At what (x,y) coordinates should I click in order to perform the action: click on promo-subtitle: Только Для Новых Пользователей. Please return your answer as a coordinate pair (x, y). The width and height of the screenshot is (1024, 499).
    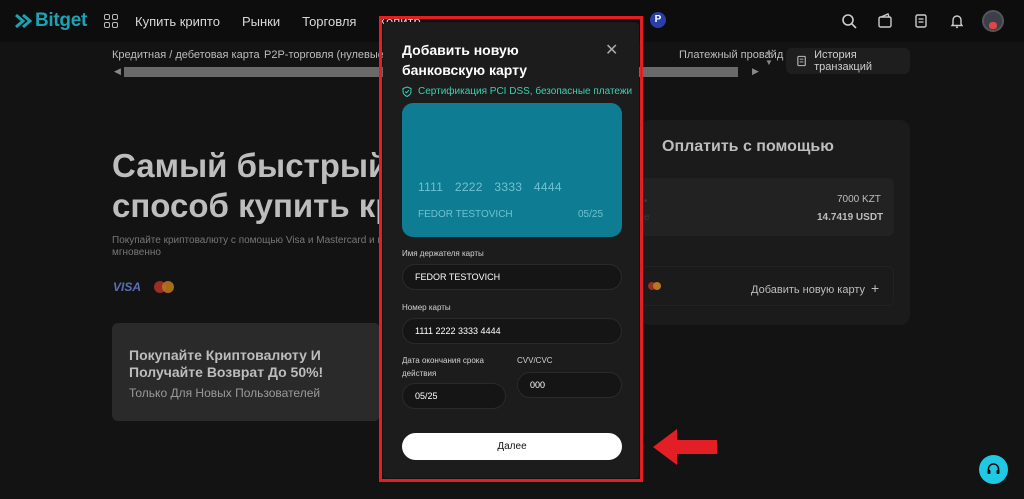
    Looking at the image, I should click on (225, 393).